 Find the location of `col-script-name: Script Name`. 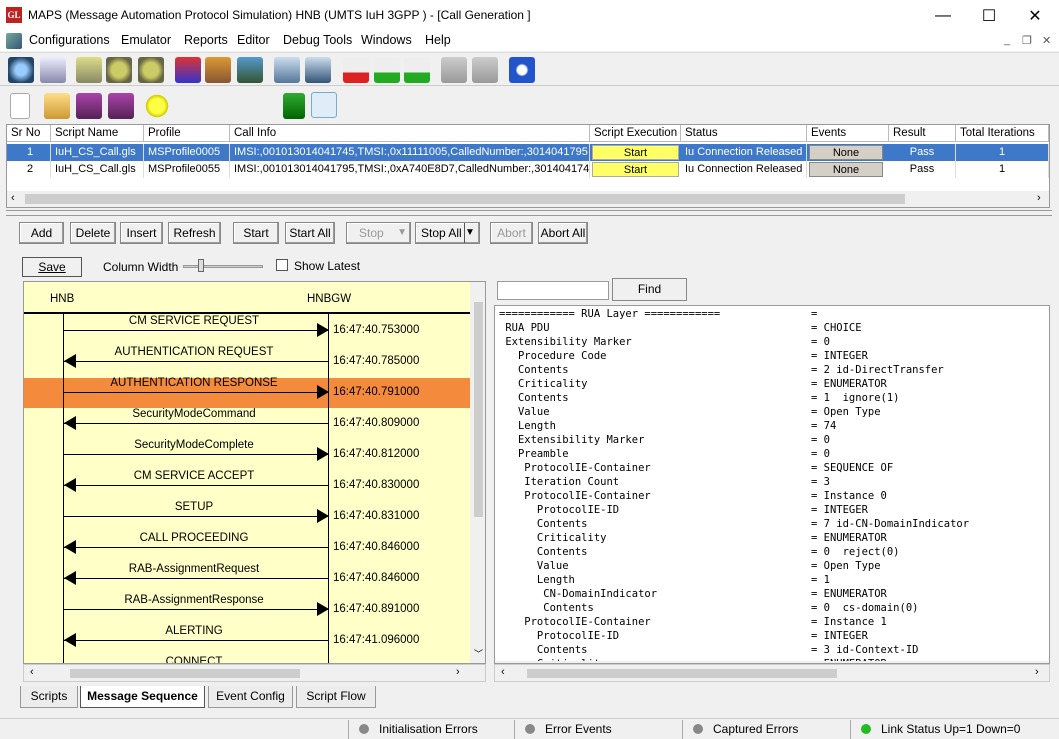

col-script-name: Script Name is located at coordinates (97, 133).